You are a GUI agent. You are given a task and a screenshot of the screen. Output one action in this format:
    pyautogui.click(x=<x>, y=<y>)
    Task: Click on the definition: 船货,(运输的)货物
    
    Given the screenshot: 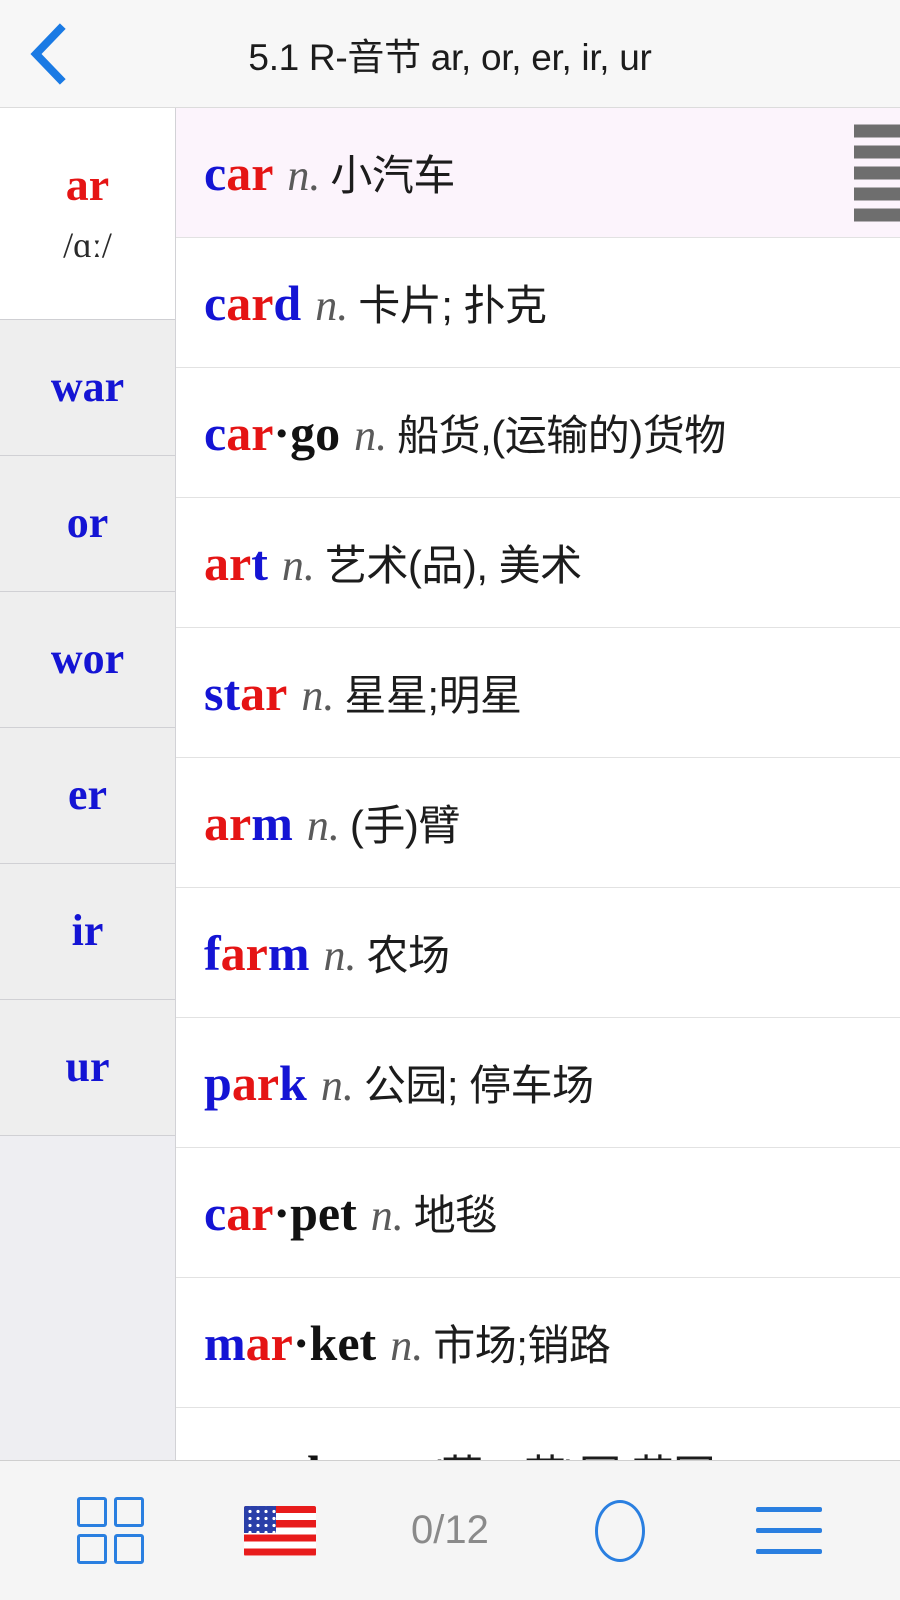 What is the action you would take?
    pyautogui.click(x=561, y=435)
    